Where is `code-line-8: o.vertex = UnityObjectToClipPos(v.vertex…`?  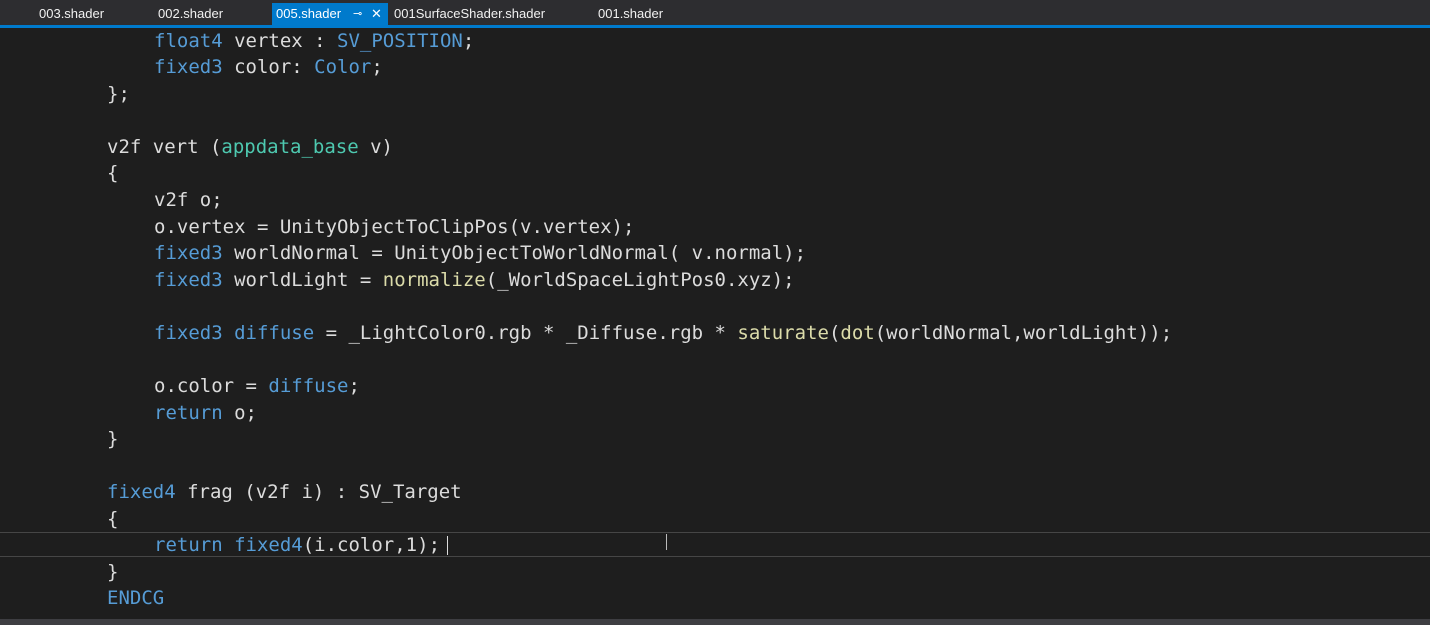 code-line-8: o.vertex = UnityObjectToClipPos(v.vertex… is located at coordinates (394, 227).